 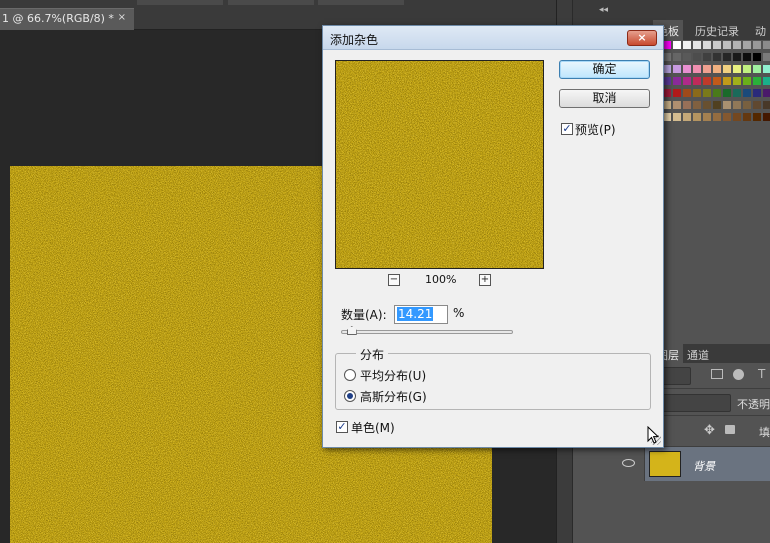 I want to click on layer-visibility-toggle, so click(x=629, y=464).